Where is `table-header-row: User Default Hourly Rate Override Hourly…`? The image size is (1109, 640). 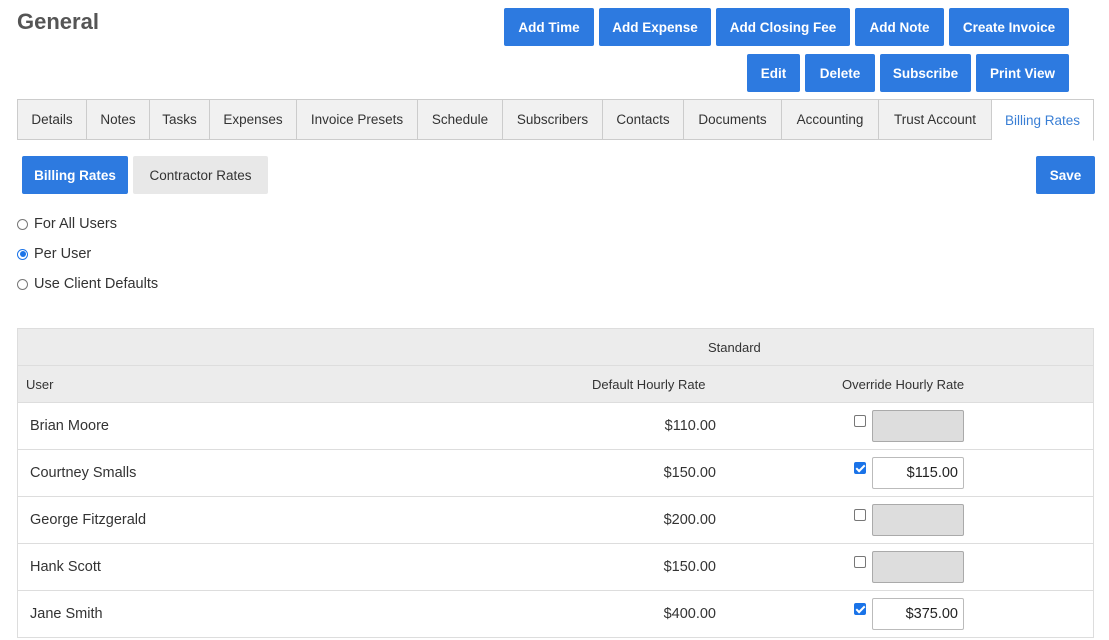
table-header-row: User Default Hourly Rate Override Hourly… is located at coordinates (555, 384).